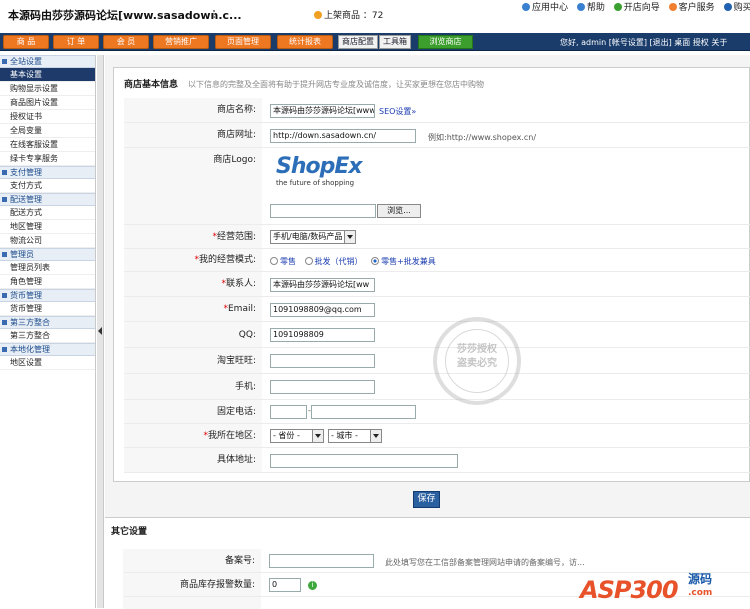 This screenshot has height=609, width=750. Describe the element at coordinates (323, 211) in the screenshot. I see `logo-file-input` at that location.